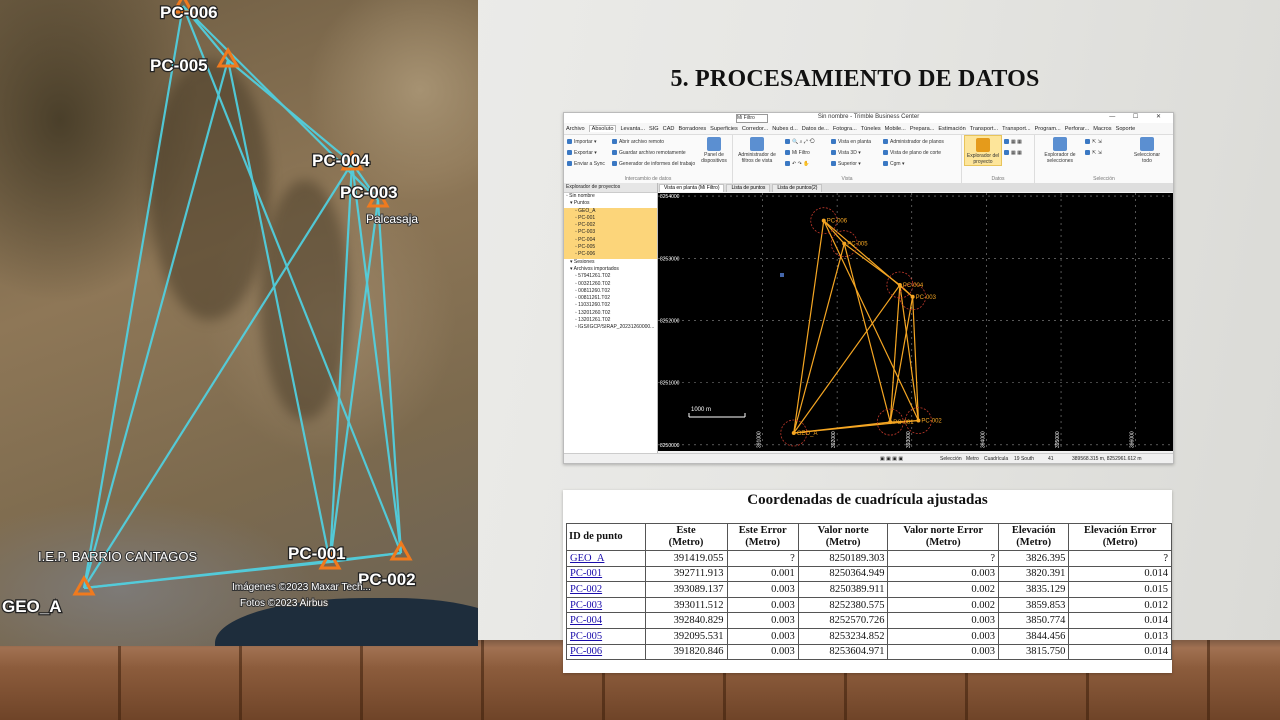 Image resolution: width=1280 pixels, height=720 pixels. What do you see at coordinates (610, 320) in the screenshot?
I see `explorer-tree-item: ◦ 13201261.T02` at bounding box center [610, 320].